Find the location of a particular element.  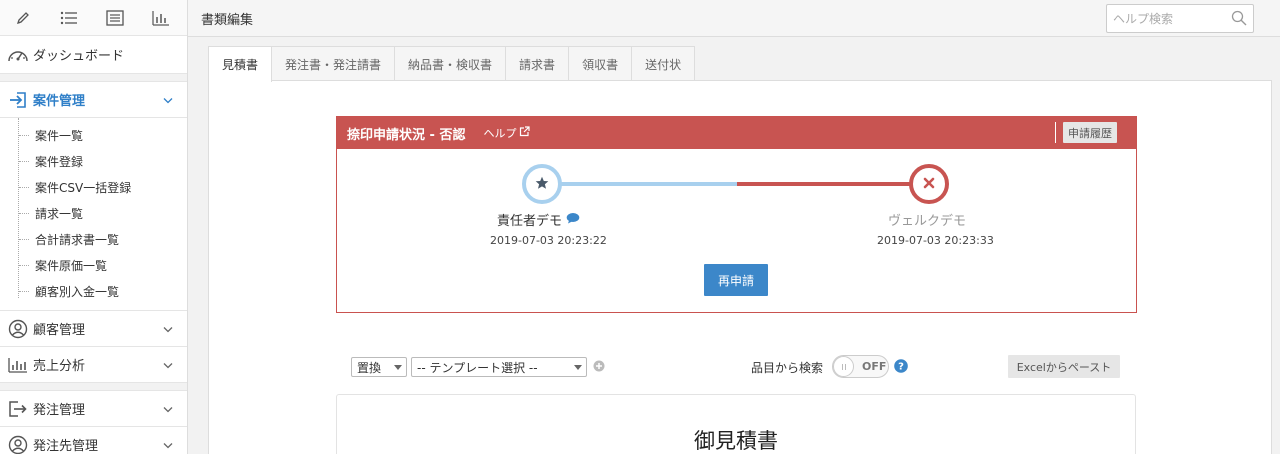

sub-item-payment-list: 顧客別入金一覧 is located at coordinates (93, 291).